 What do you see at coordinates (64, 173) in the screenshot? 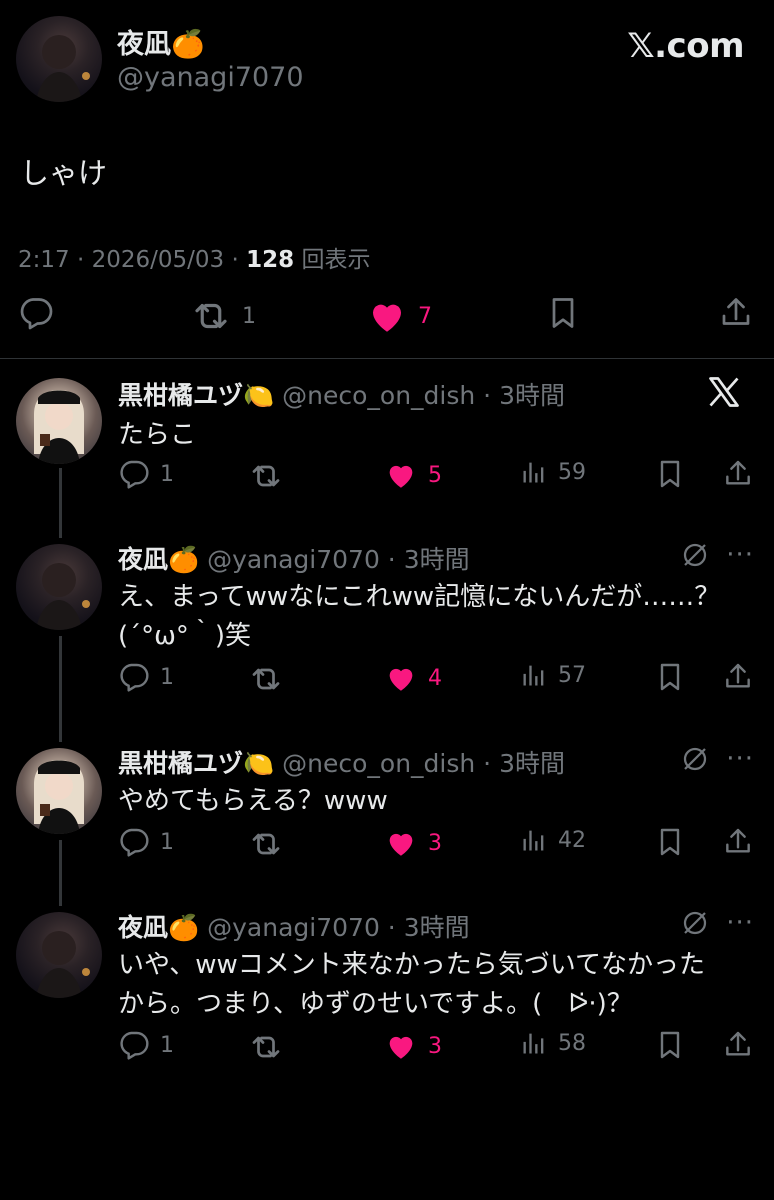
I see `tweet-text: しゃけ` at bounding box center [64, 173].